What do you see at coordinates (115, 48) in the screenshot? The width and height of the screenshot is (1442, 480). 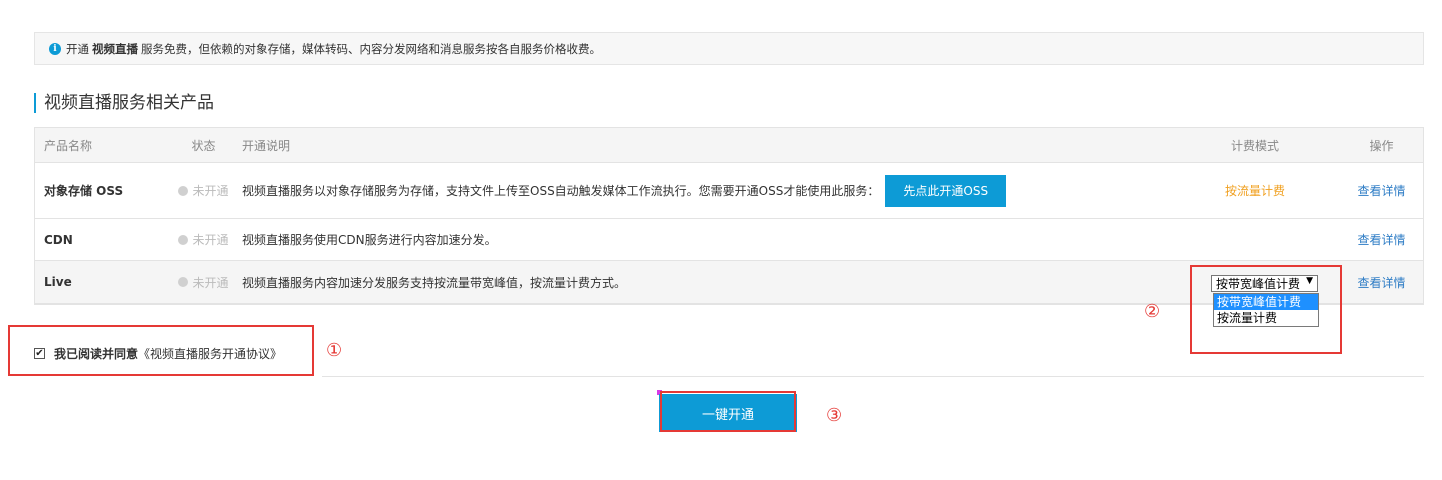 I see `notice-product: 视频直播` at bounding box center [115, 48].